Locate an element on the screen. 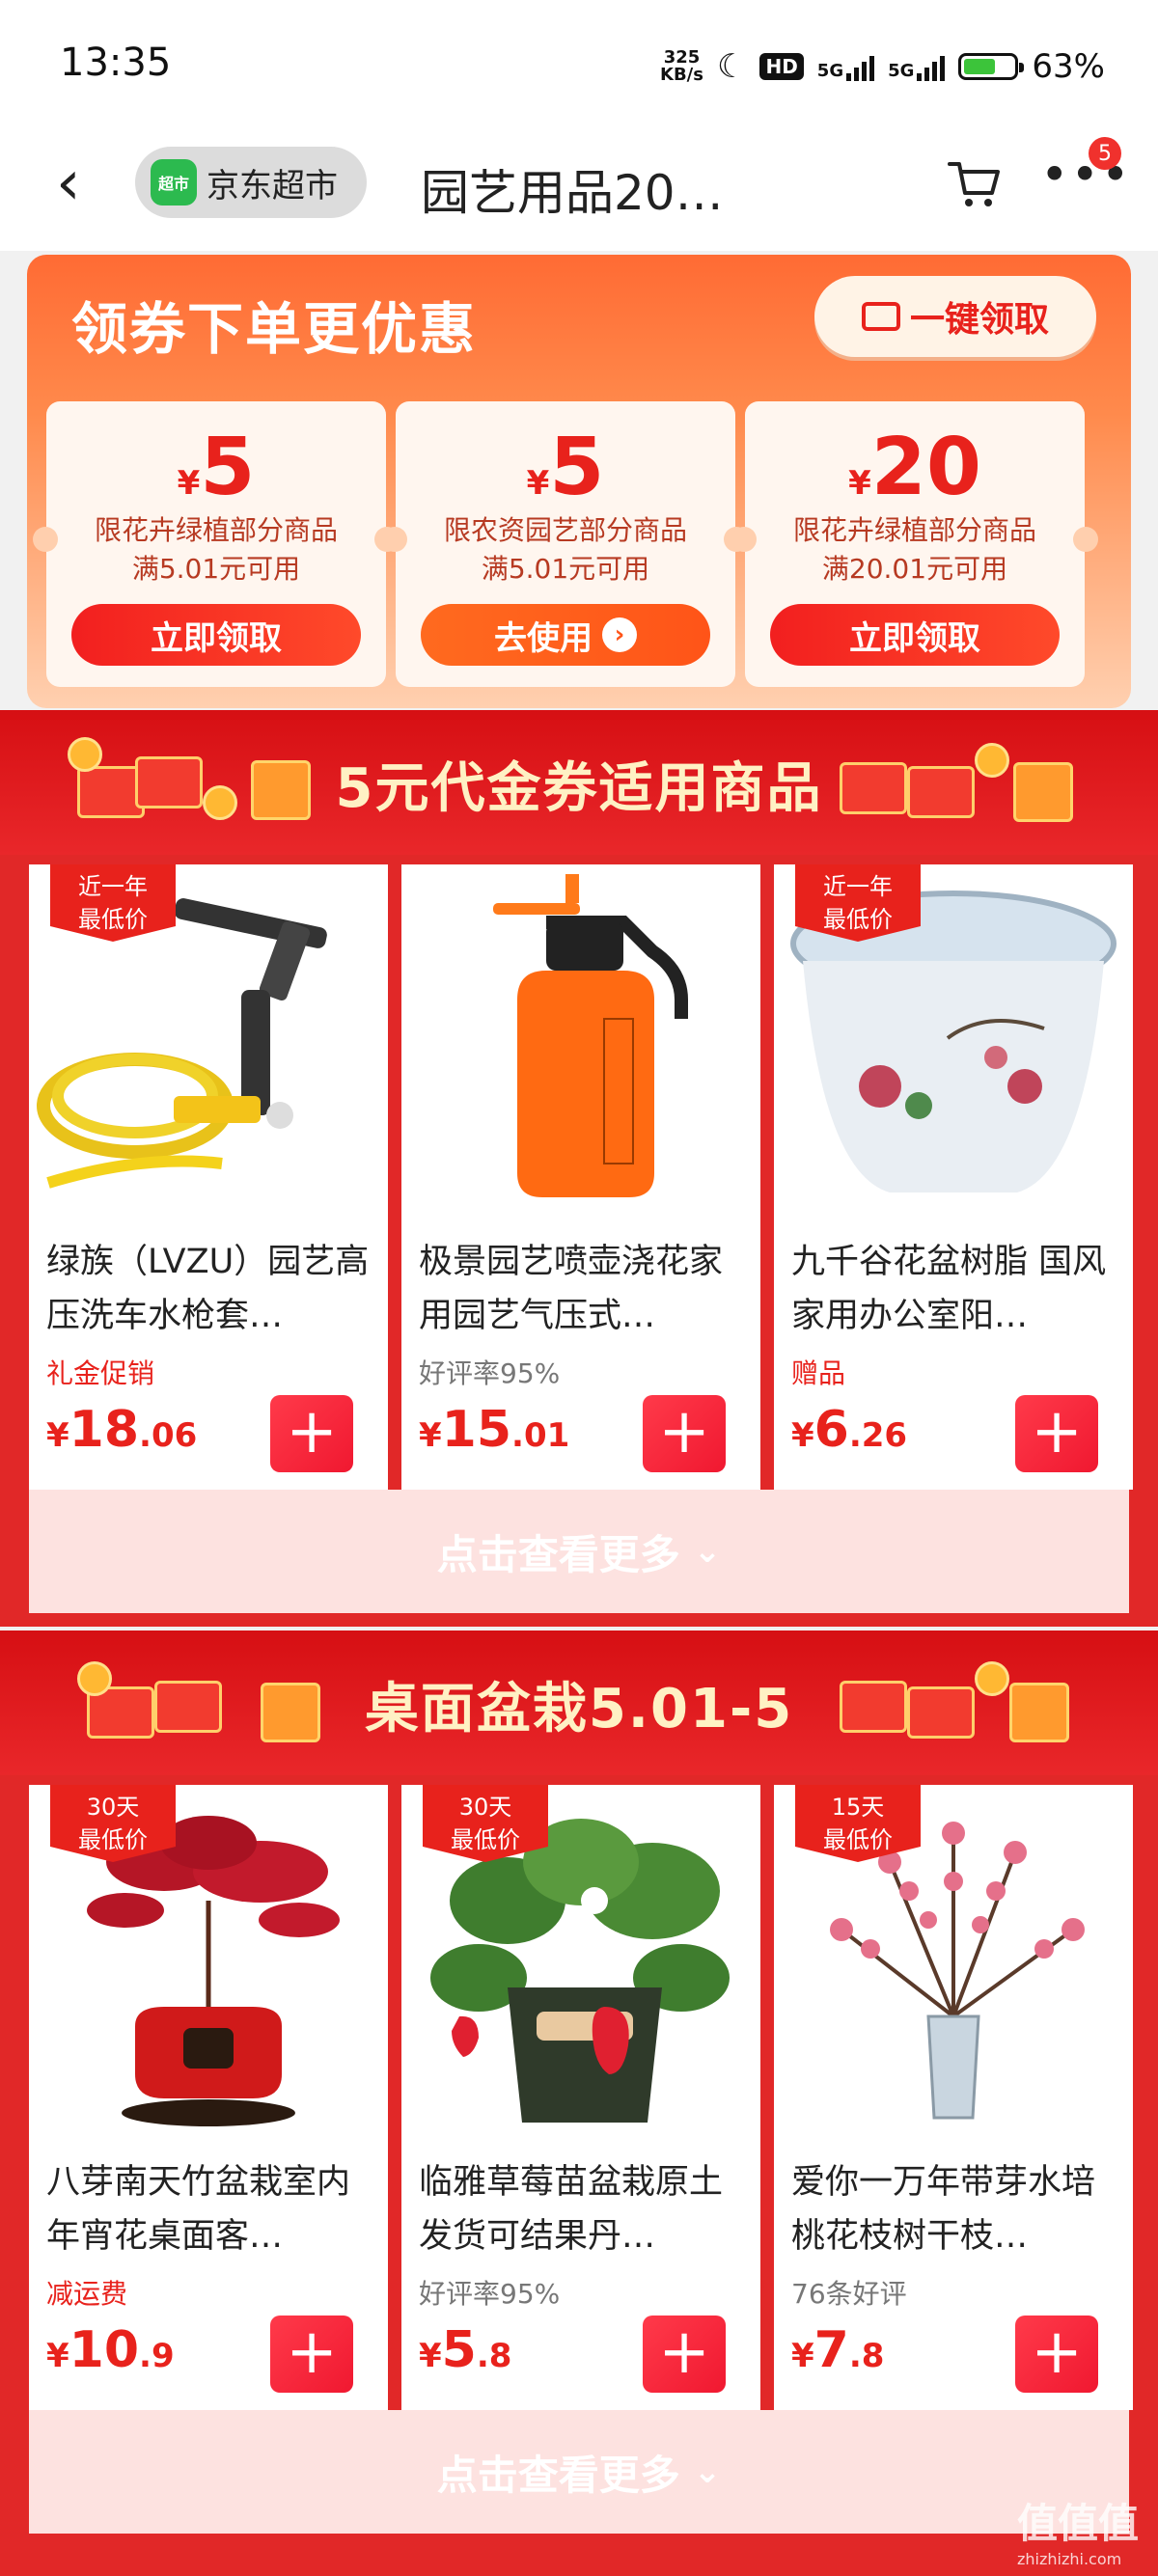 The image size is (1158, 2576). status-icons: 325 KB/s ☾ HD 5G 5G 63% is located at coordinates (882, 66).